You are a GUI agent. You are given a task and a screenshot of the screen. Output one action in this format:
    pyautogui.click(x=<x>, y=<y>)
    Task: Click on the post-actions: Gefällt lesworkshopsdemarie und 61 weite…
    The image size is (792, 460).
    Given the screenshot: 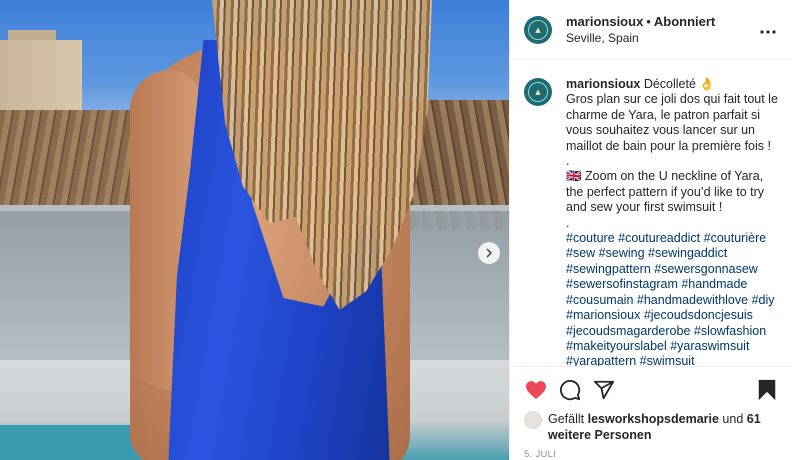 What is the action you would take?
    pyautogui.click(x=651, y=413)
    